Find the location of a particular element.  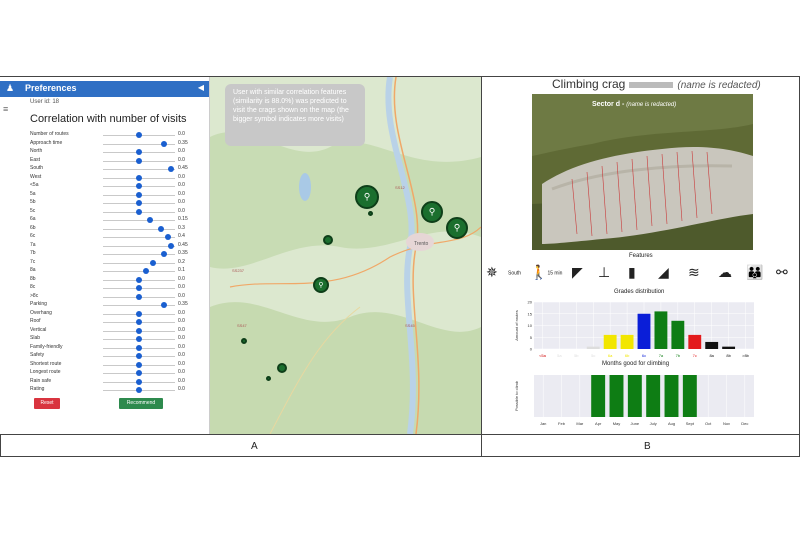

feature-text: 15 min is located at coordinates (555, 273).